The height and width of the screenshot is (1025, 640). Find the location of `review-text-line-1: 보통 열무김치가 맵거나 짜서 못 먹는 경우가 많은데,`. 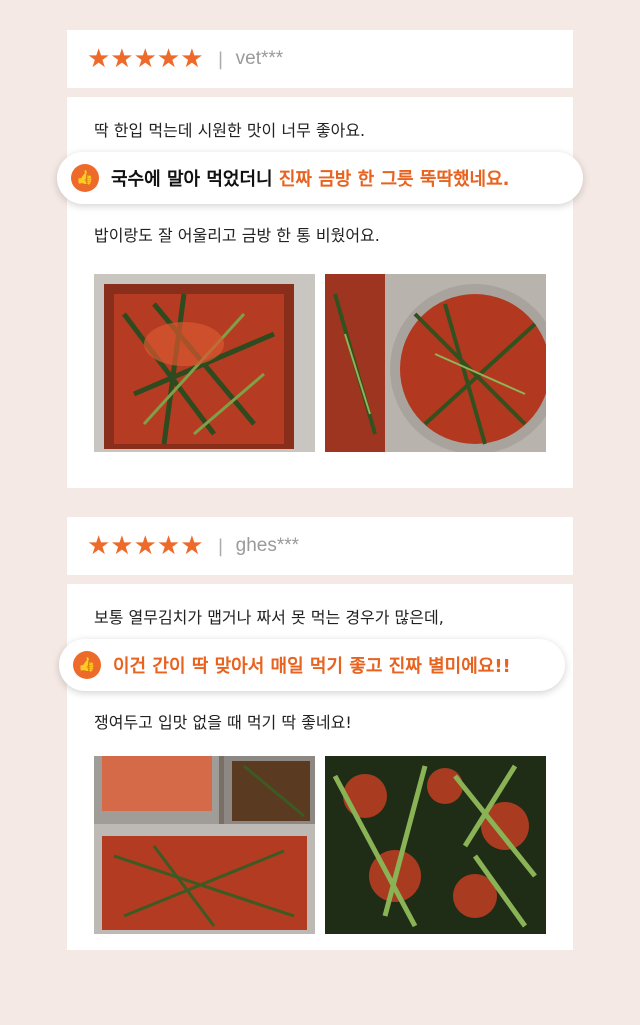

review-text-line-1: 보통 열무김치가 맵거나 짜서 못 먹는 경우가 많은데, is located at coordinates (269, 617).